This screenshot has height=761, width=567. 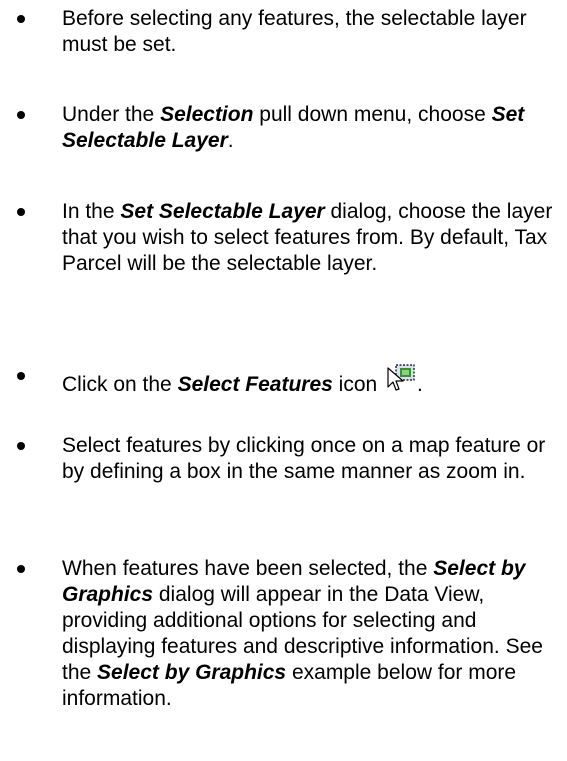 I want to click on text-segment: pull down menu, choose, so click(x=372, y=114).